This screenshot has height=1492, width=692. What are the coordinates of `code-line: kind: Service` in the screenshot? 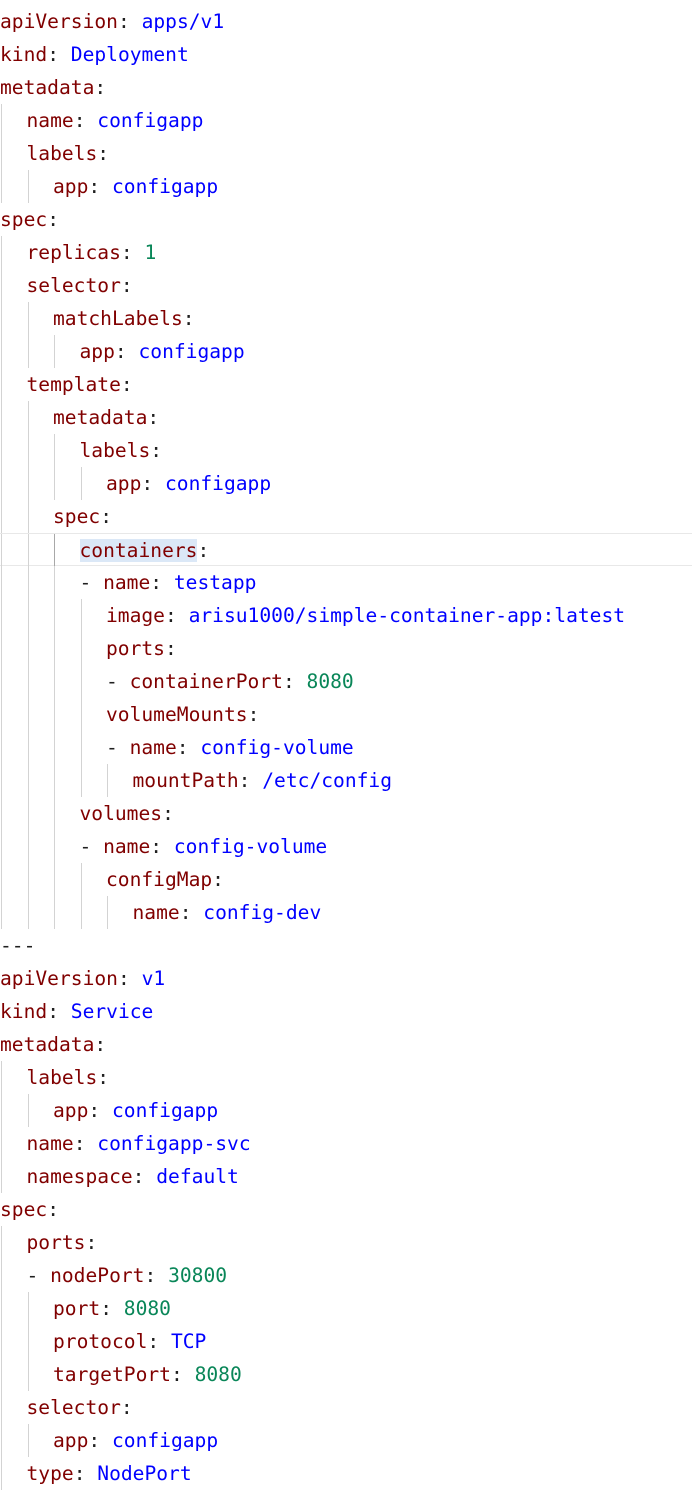 It's located at (346, 1011).